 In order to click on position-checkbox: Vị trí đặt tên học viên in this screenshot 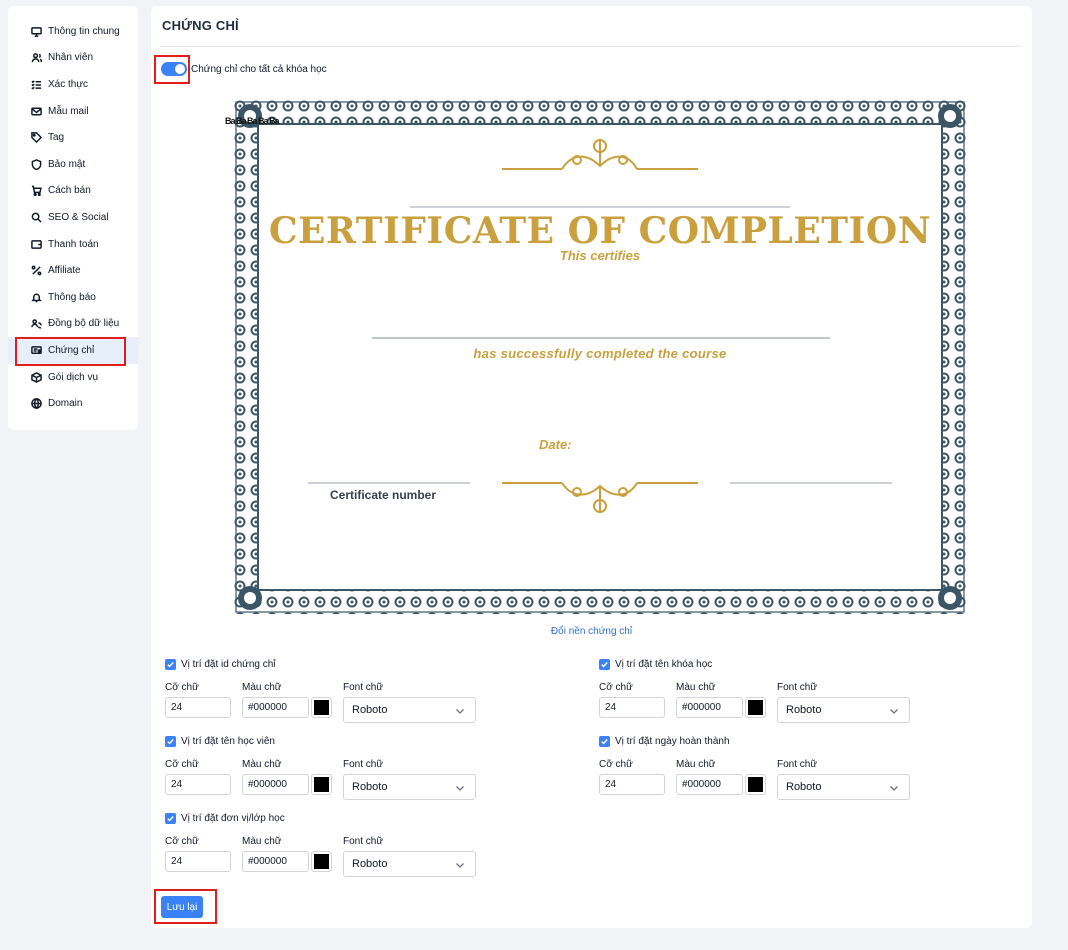, I will do `click(220, 741)`.